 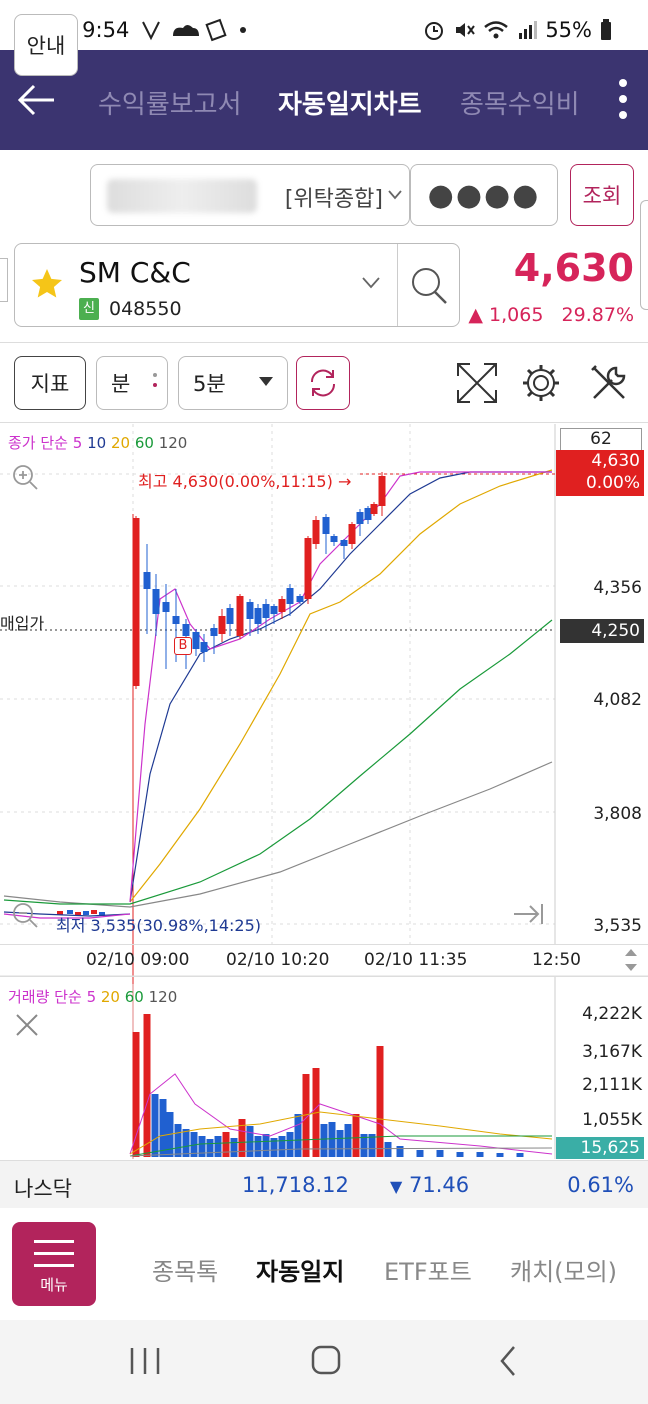 What do you see at coordinates (170, 102) in the screenshot?
I see `tab-profit-report: 수익률보고서` at bounding box center [170, 102].